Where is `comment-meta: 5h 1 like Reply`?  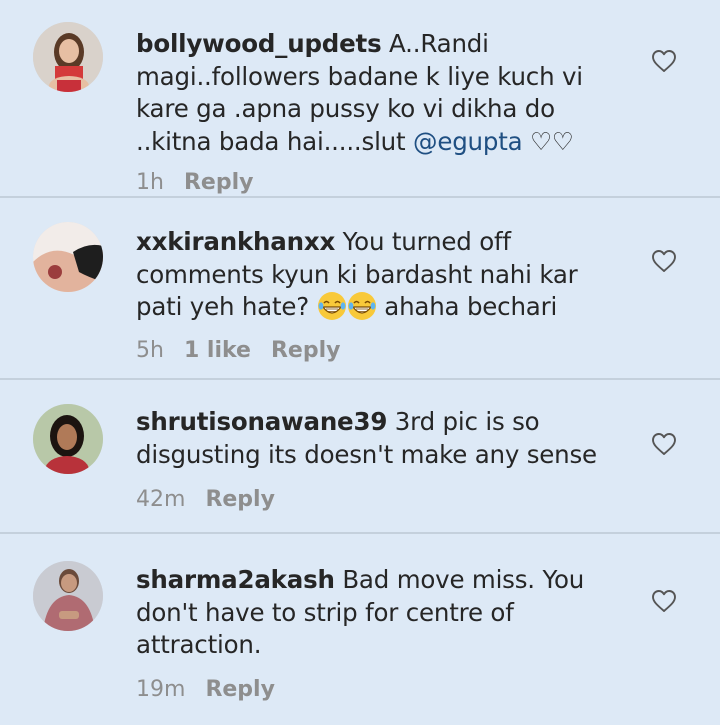 comment-meta: 5h 1 like Reply is located at coordinates (238, 350).